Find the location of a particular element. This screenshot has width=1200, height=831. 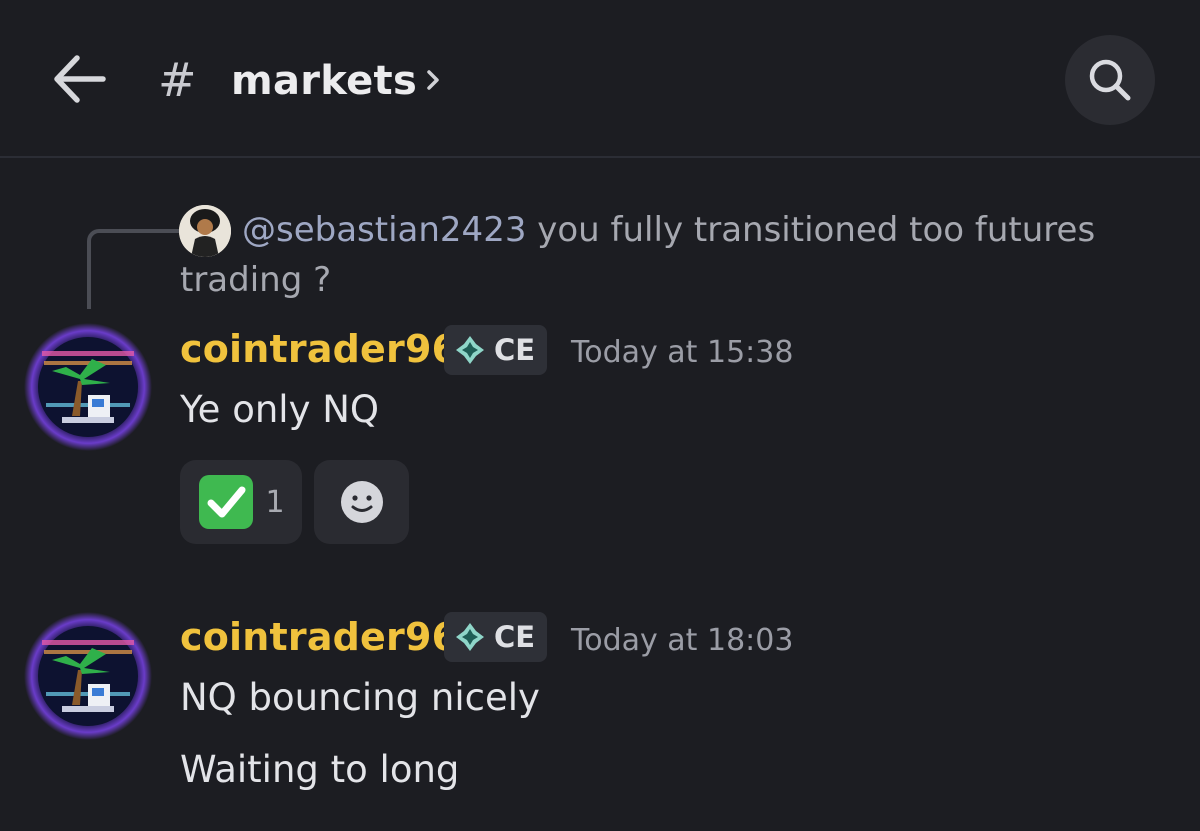

channel-title: markets is located at coordinates (324, 81).